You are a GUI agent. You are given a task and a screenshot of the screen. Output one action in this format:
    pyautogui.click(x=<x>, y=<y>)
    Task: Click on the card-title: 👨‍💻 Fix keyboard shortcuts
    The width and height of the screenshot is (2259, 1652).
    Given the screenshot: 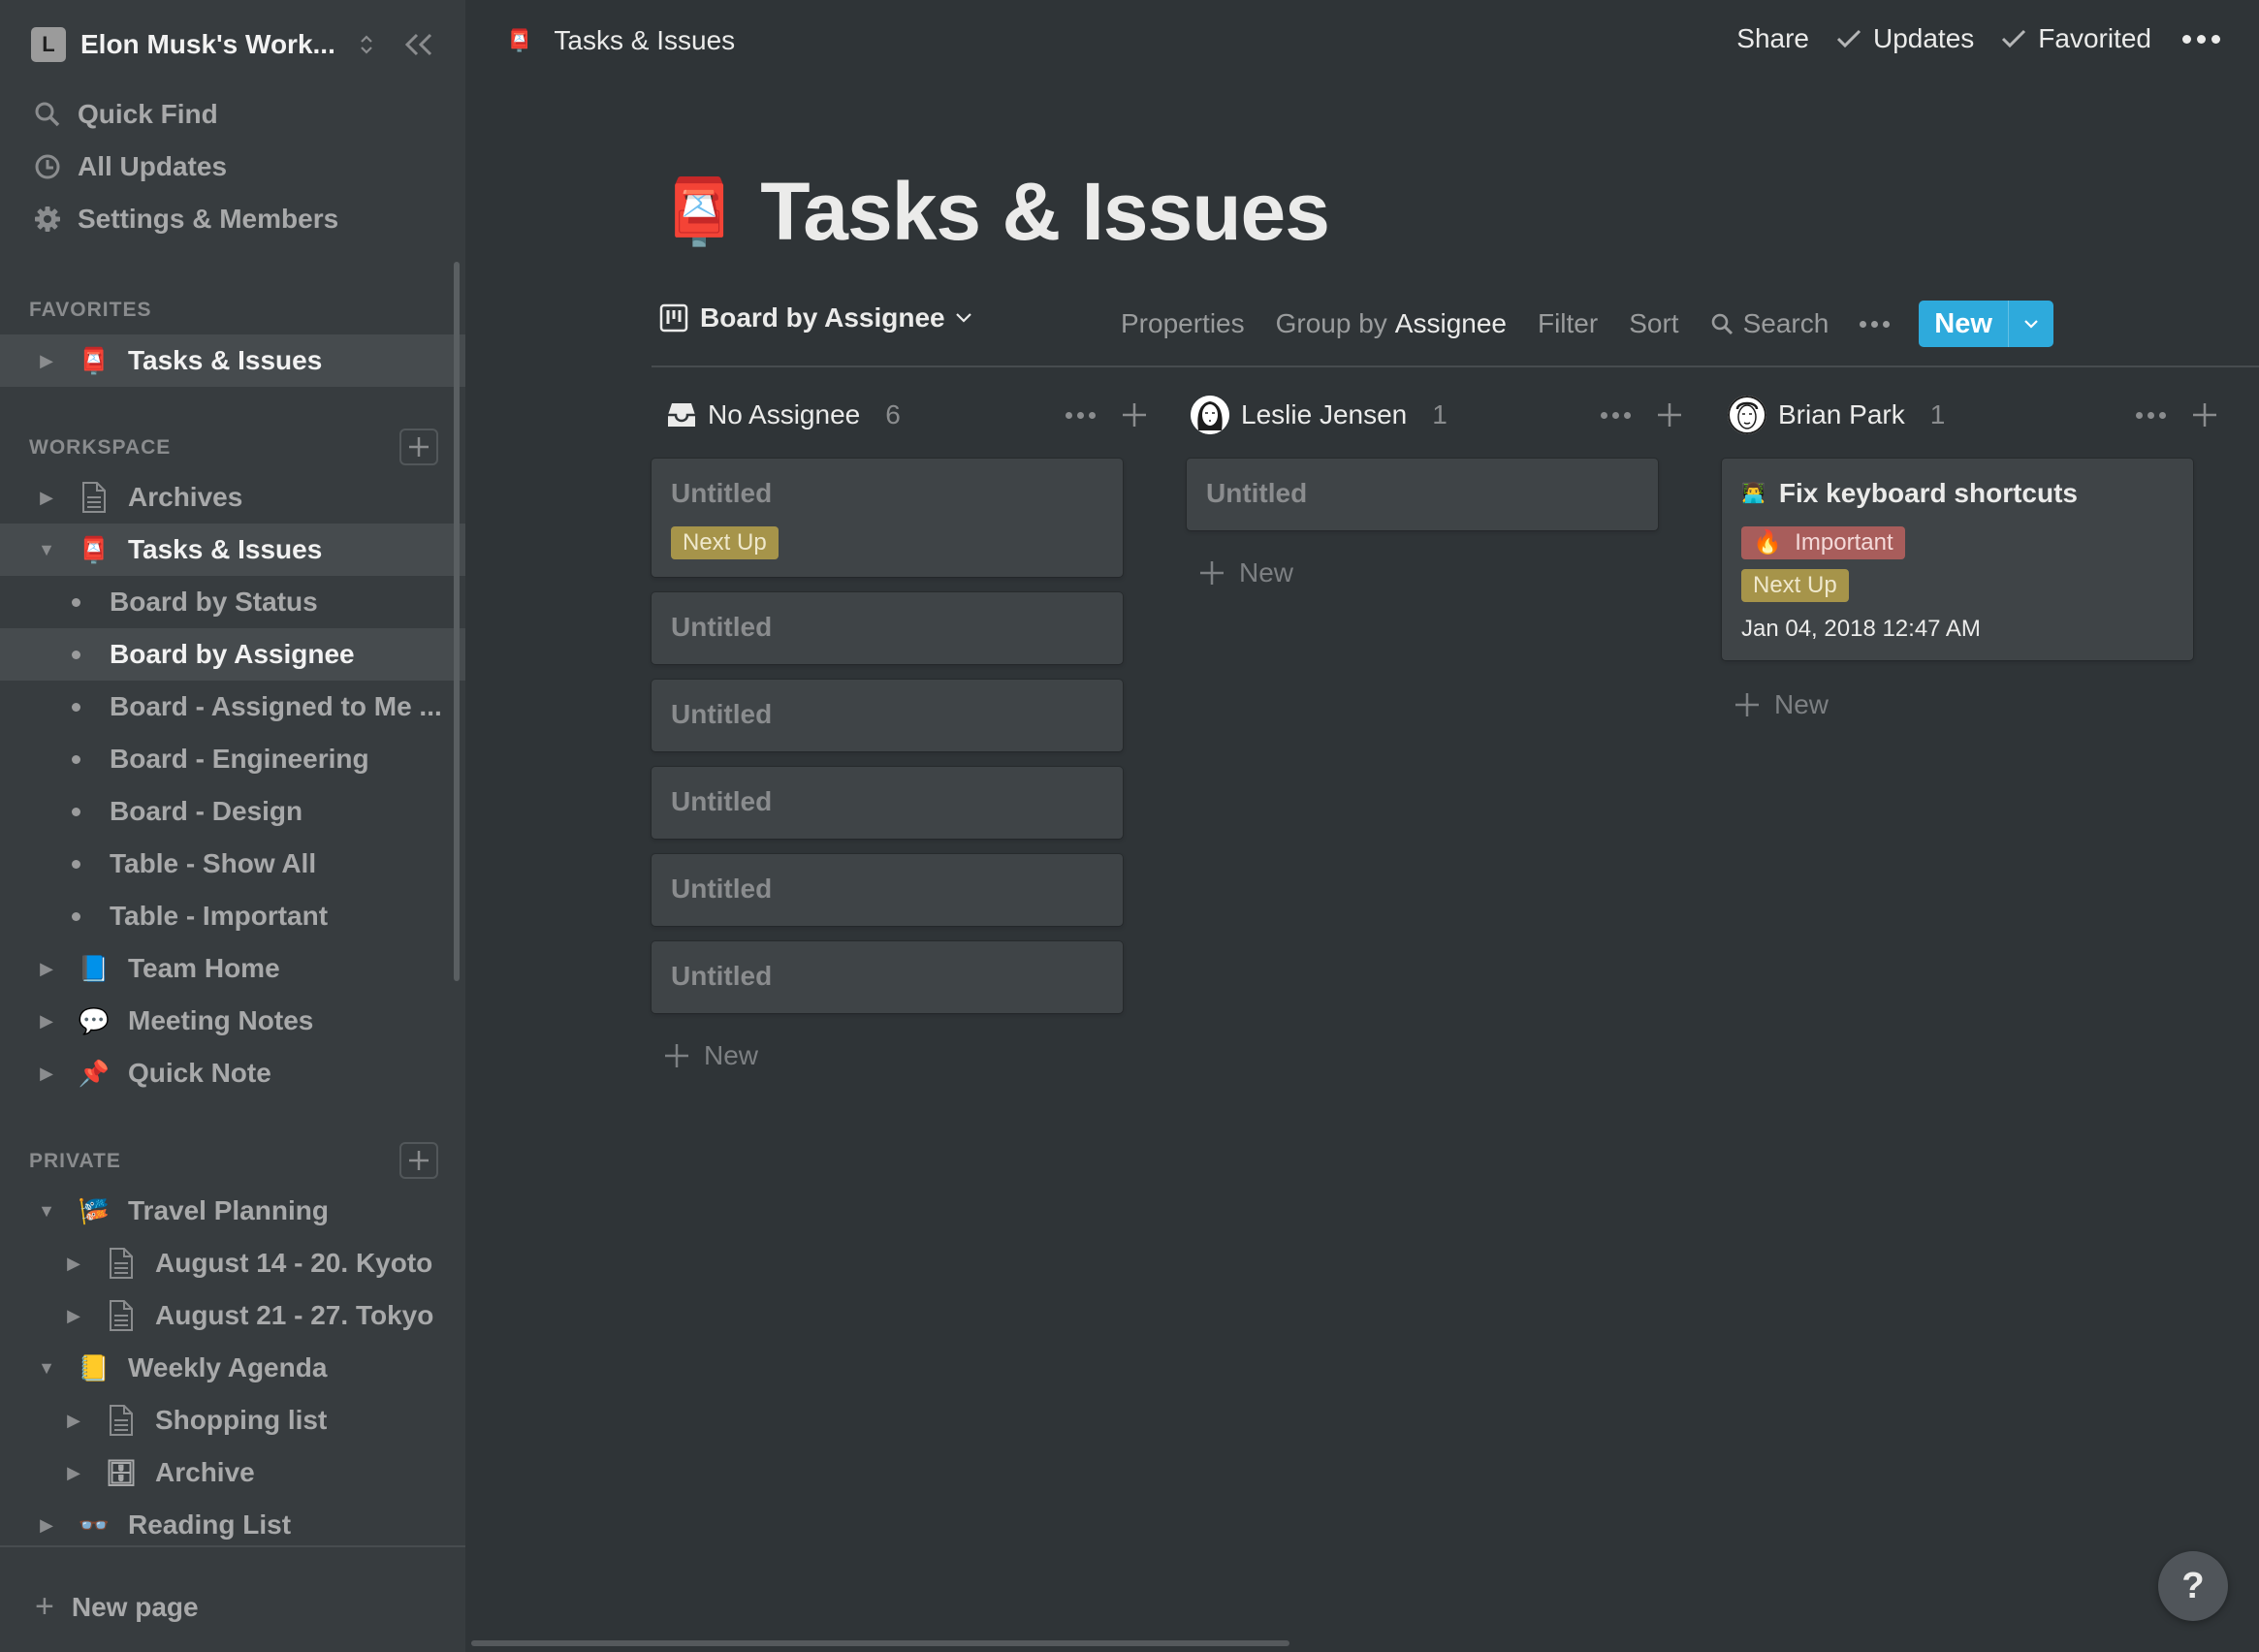 What is the action you would take?
    pyautogui.click(x=1957, y=494)
    